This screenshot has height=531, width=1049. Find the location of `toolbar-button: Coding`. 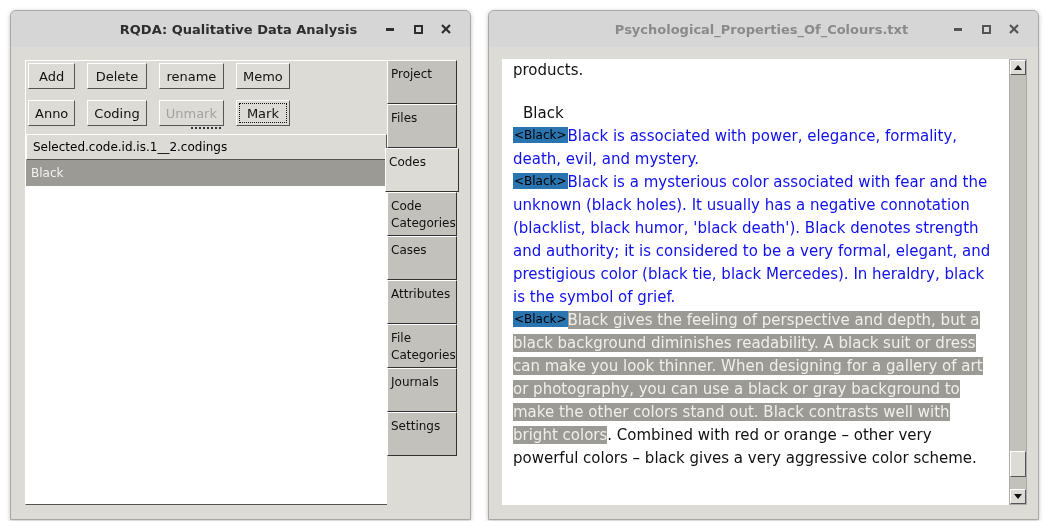

toolbar-button: Coding is located at coordinates (117, 113).